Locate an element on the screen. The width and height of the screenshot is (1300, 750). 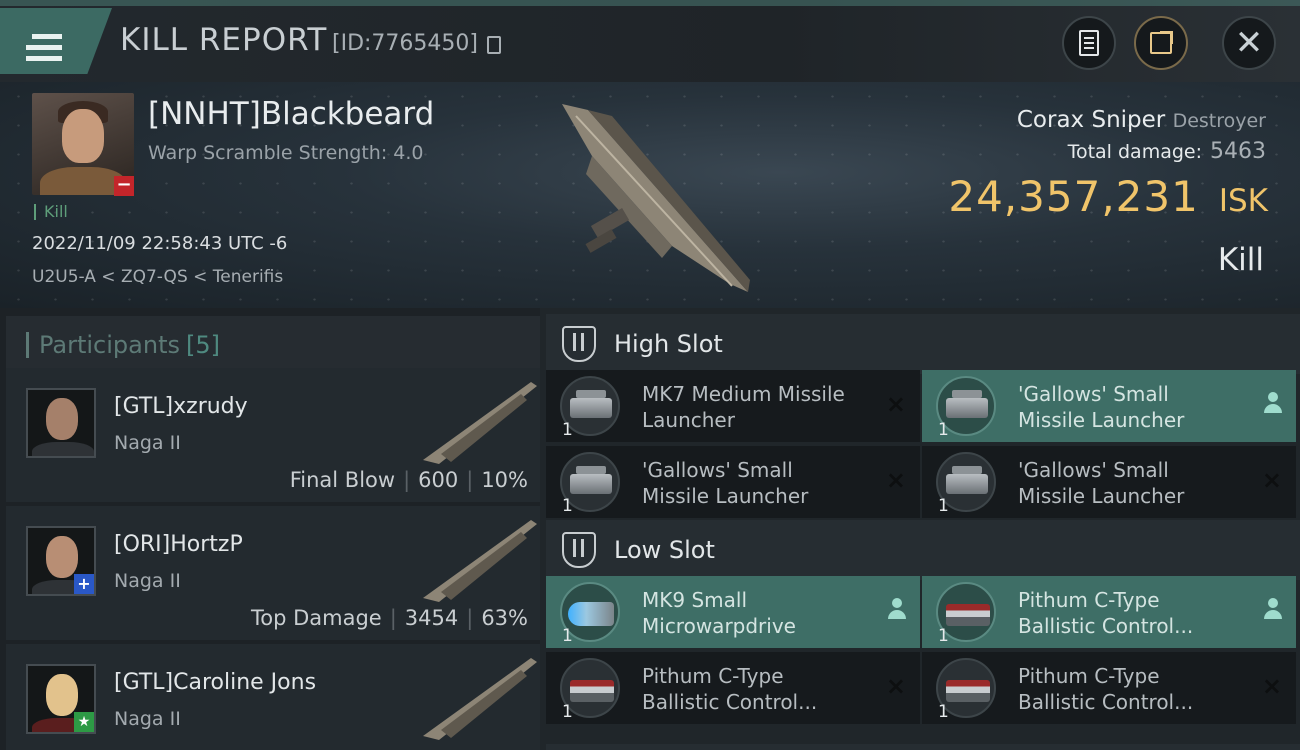
participant-stats: Top Damage | 3454 | 63% is located at coordinates (389, 618).